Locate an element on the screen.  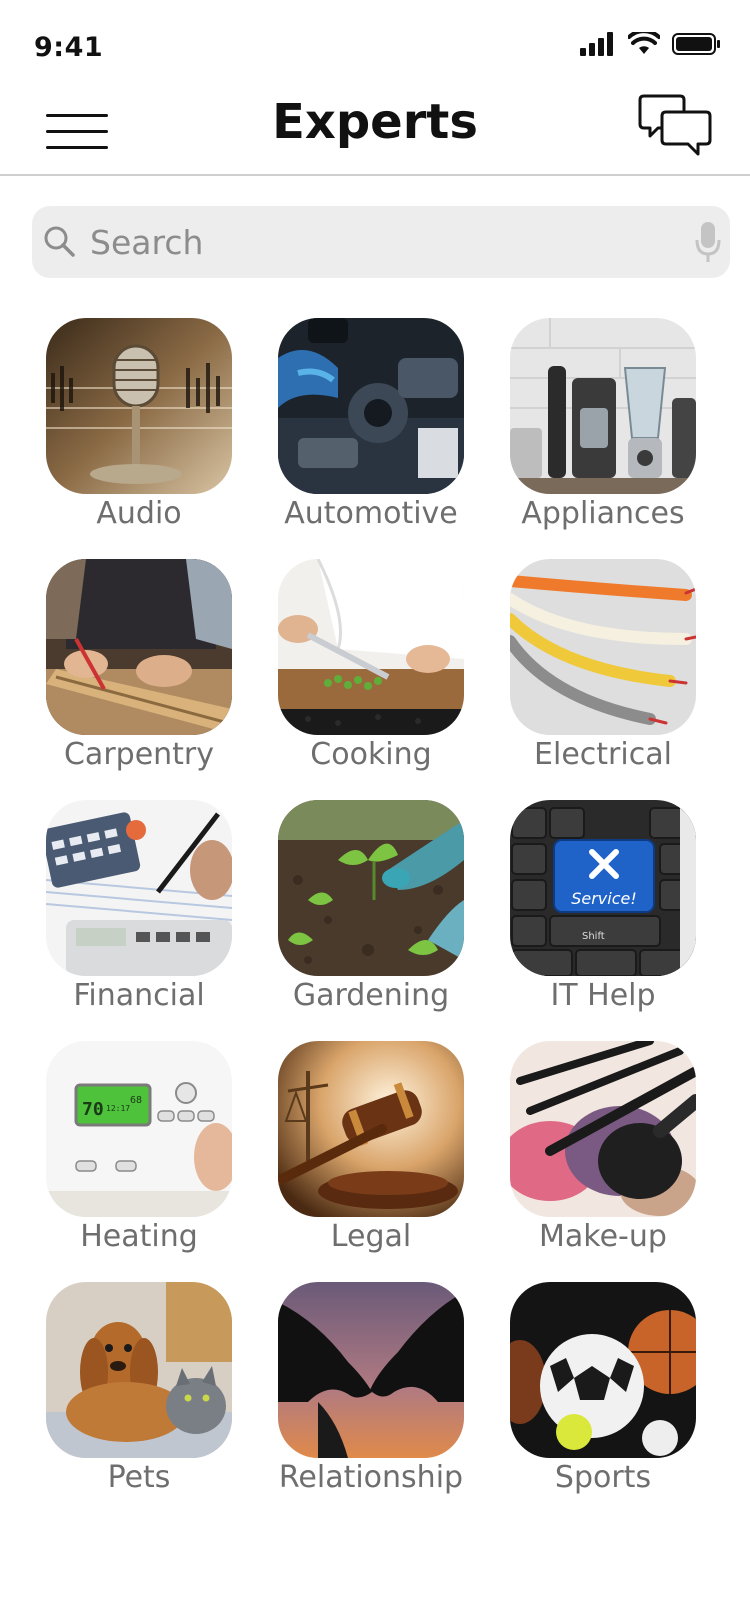
holding-hands-photo is located at coordinates (371, 1370).